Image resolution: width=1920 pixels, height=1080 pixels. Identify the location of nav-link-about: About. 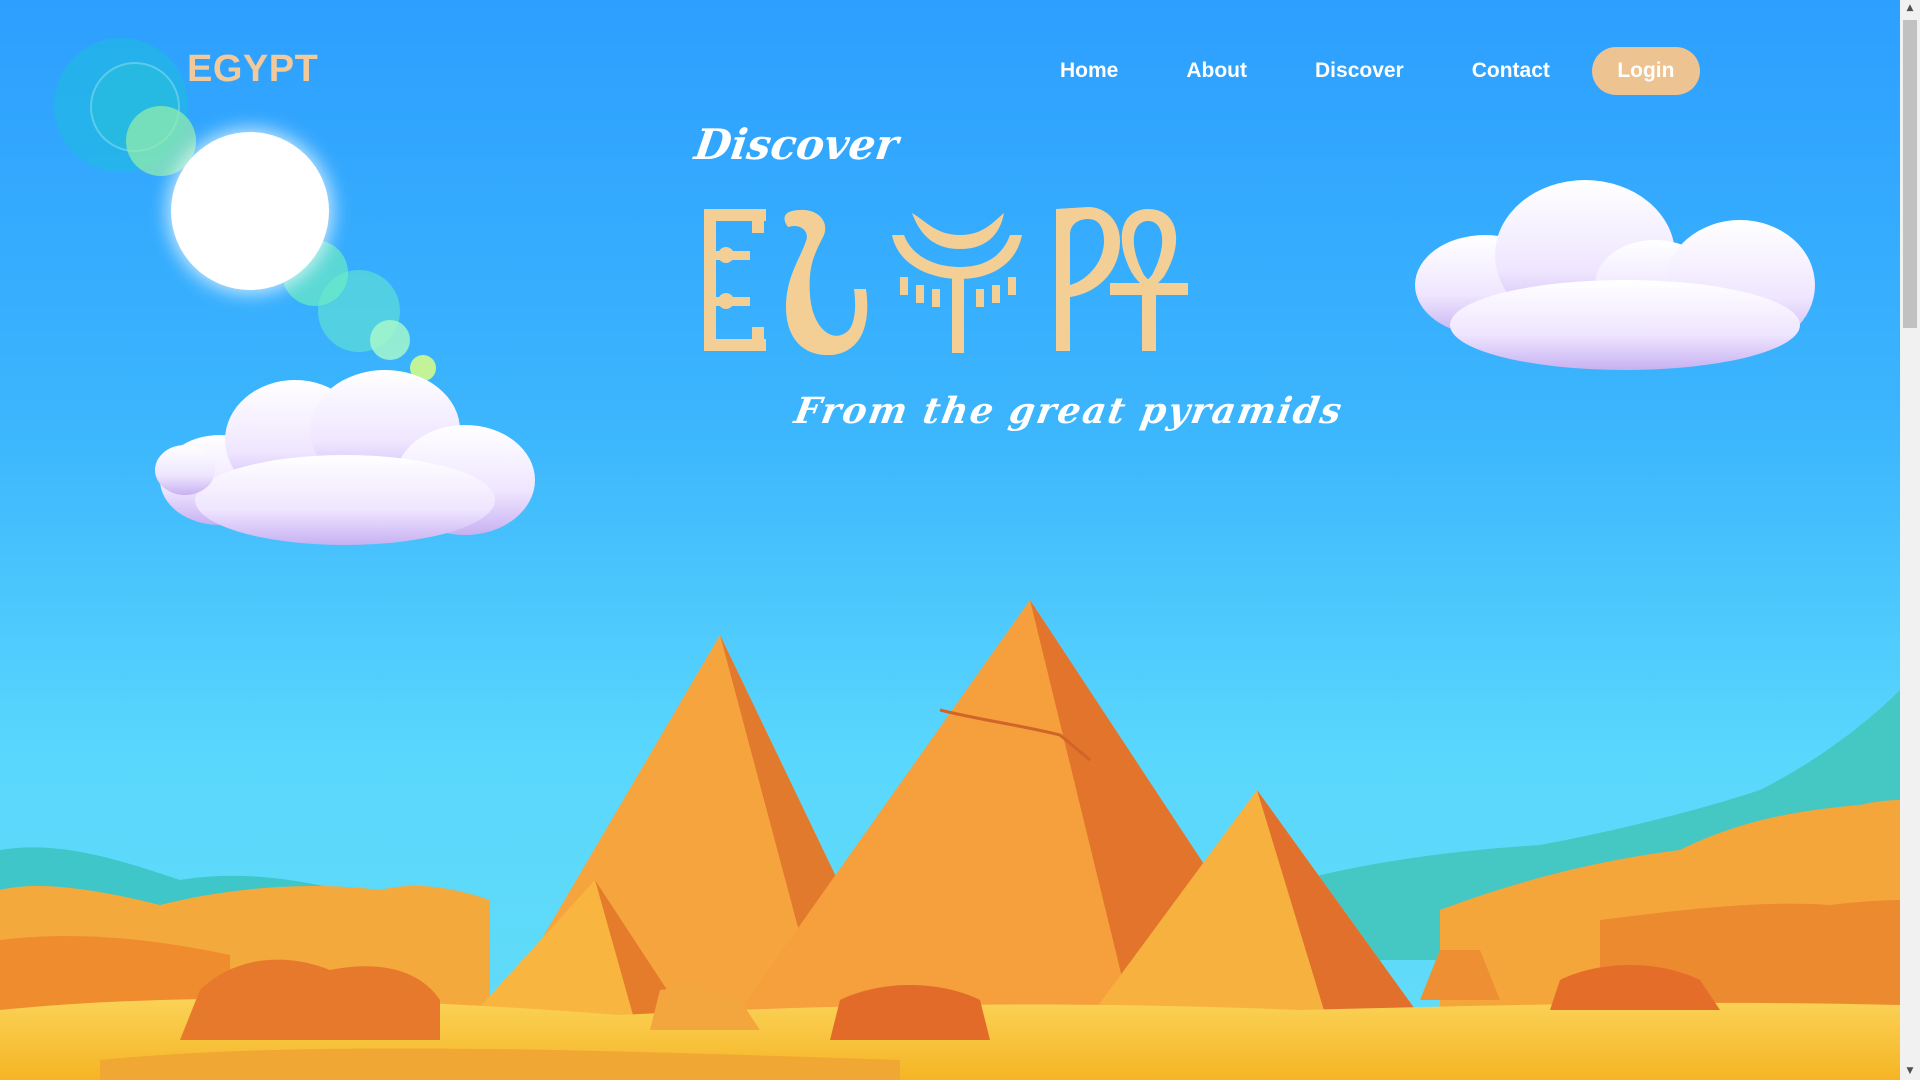
(1216, 71).